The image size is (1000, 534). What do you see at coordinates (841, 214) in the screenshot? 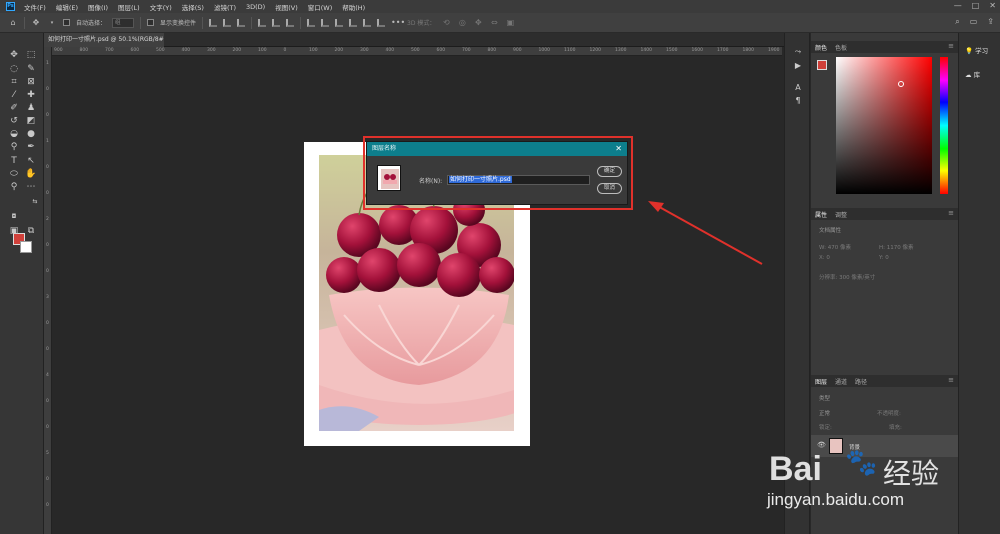
I see `tab-adjustments: 调整` at bounding box center [841, 214].